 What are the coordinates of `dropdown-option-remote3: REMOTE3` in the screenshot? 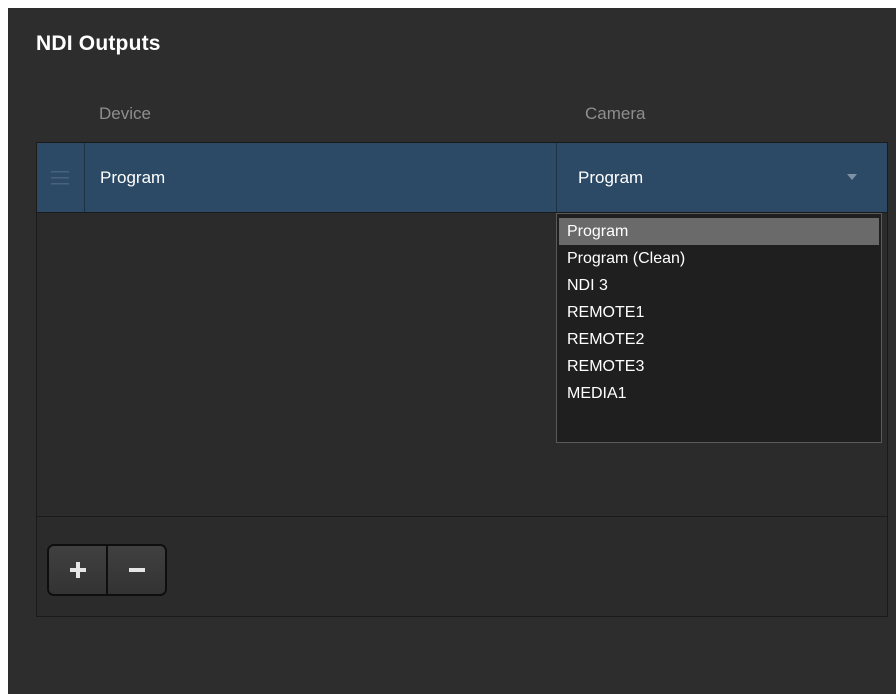 It's located at (719, 366).